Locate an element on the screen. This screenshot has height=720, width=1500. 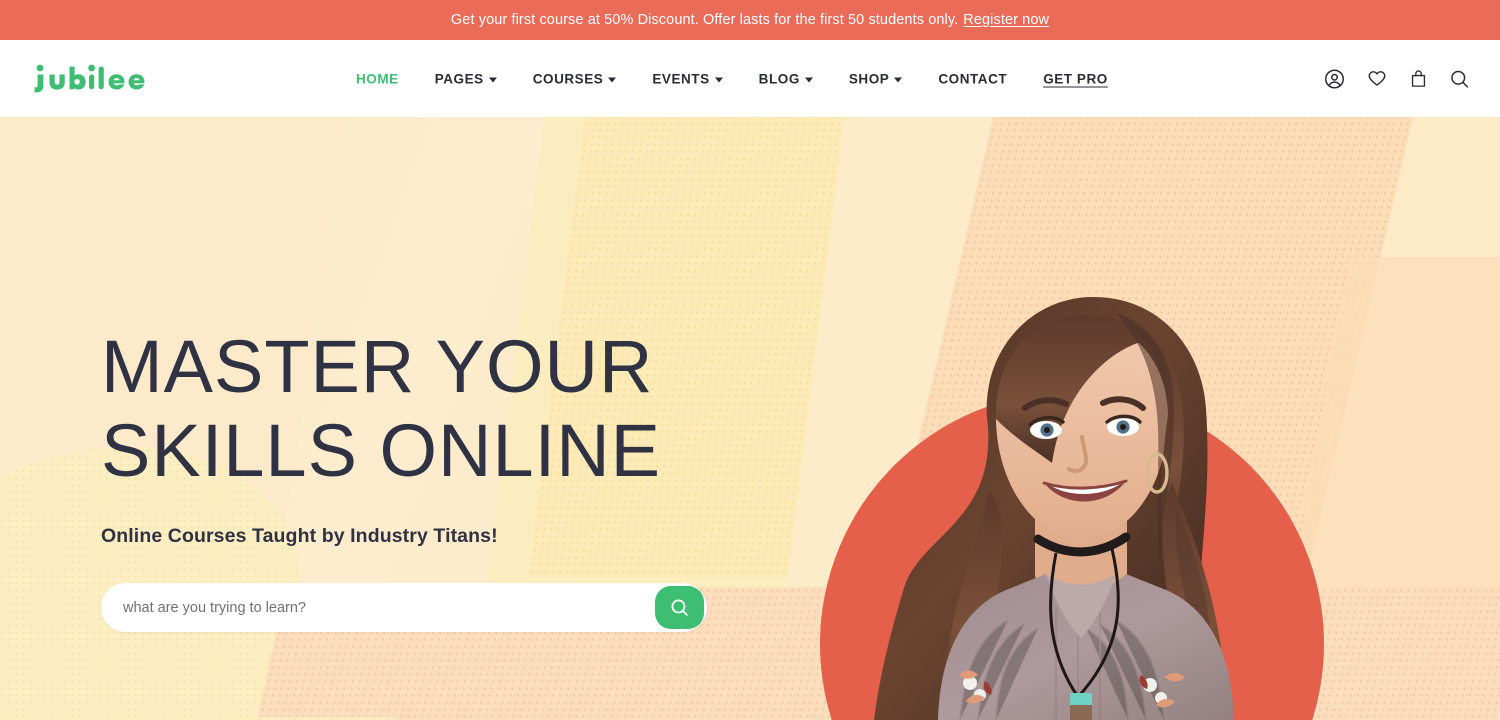
header-icon-group is located at coordinates (1397, 78).